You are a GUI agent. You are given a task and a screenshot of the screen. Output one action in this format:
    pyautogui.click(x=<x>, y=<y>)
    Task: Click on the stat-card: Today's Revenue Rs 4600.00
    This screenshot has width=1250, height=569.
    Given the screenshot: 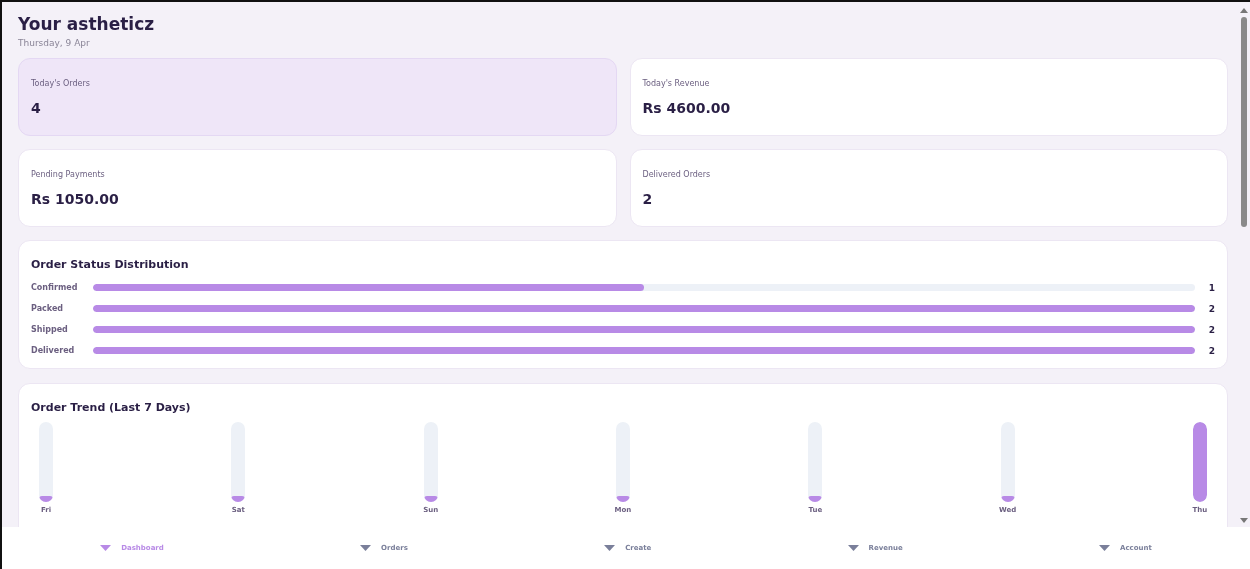 What is the action you would take?
    pyautogui.click(x=928, y=97)
    